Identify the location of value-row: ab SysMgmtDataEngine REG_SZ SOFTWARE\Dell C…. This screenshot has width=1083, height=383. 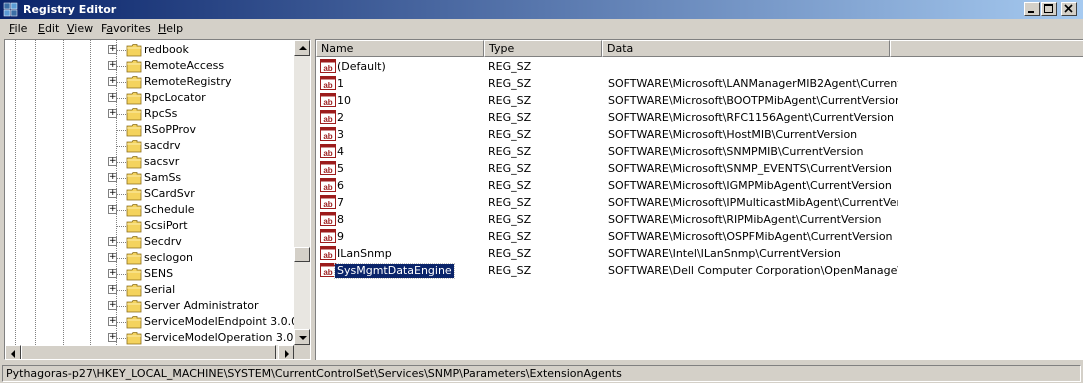
(696, 270).